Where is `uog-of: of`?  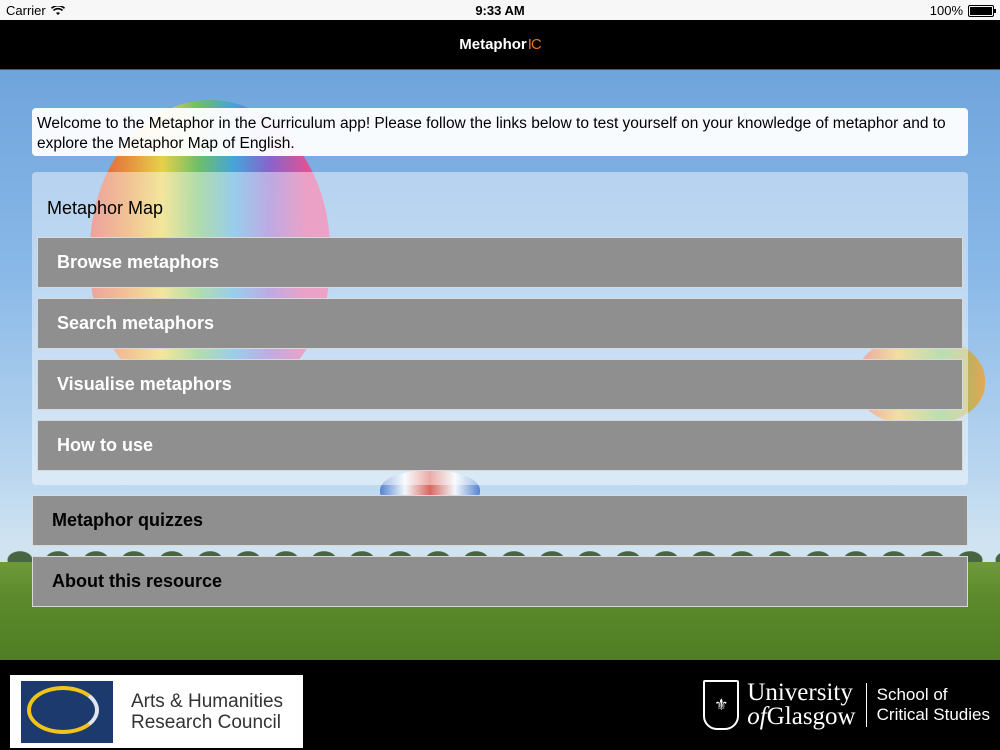
uog-of: of is located at coordinates (757, 716).